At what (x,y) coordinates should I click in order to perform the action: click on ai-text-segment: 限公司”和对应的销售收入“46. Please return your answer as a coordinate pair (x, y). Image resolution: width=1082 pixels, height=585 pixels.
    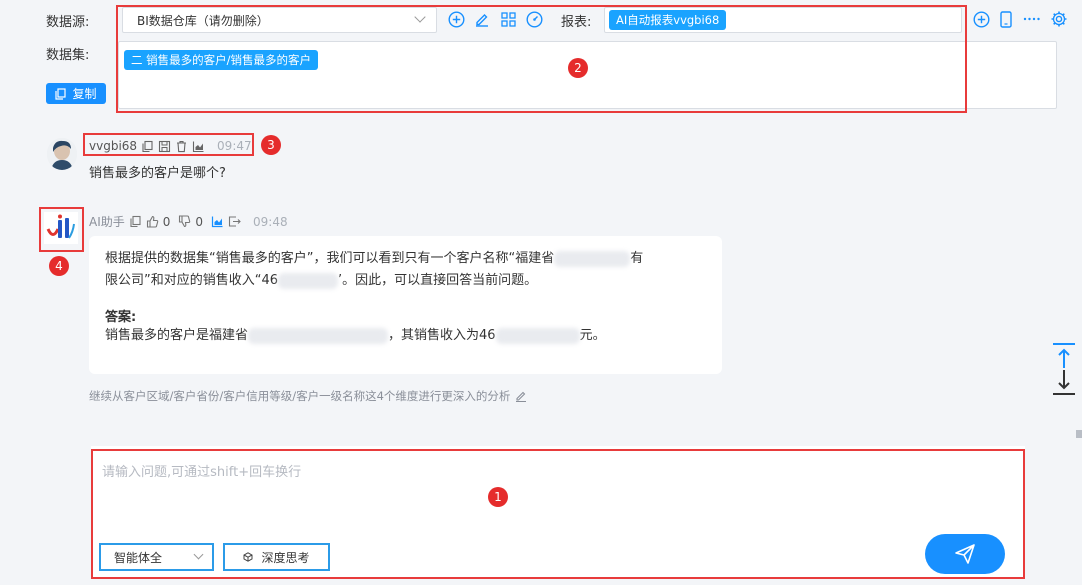
    Looking at the image, I should click on (192, 280).